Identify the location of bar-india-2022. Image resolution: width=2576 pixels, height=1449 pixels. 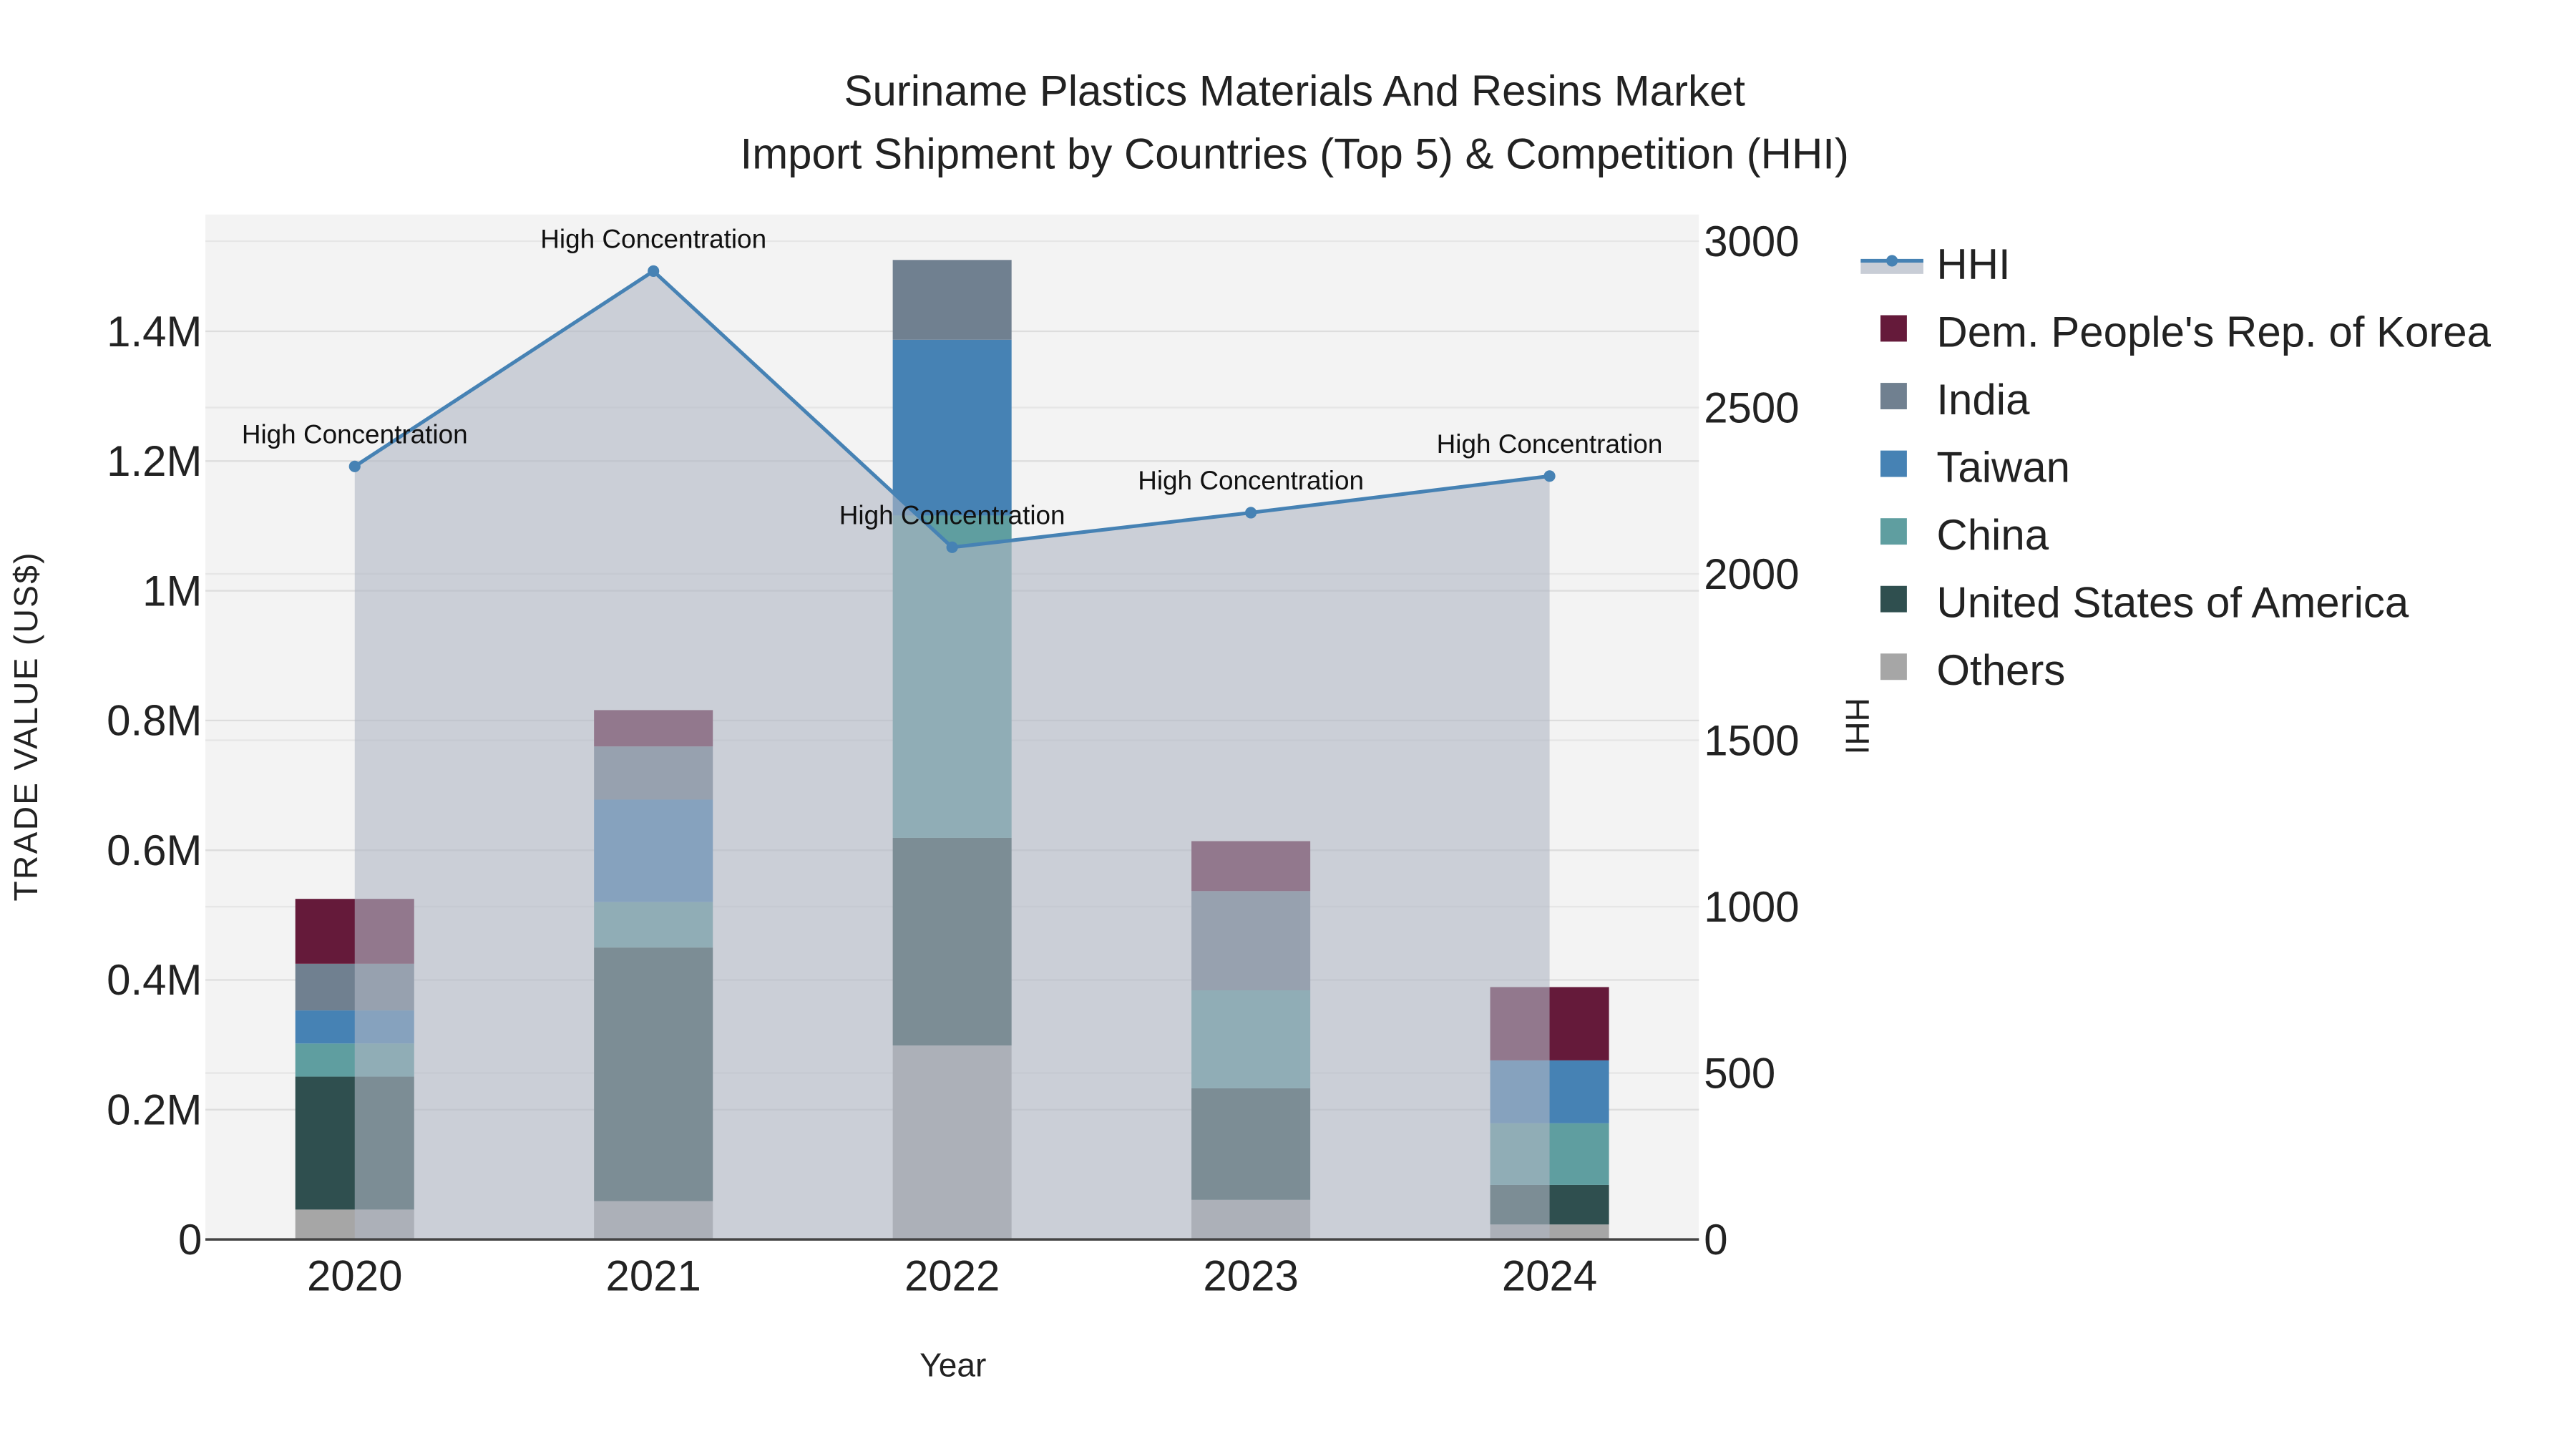
(952, 300).